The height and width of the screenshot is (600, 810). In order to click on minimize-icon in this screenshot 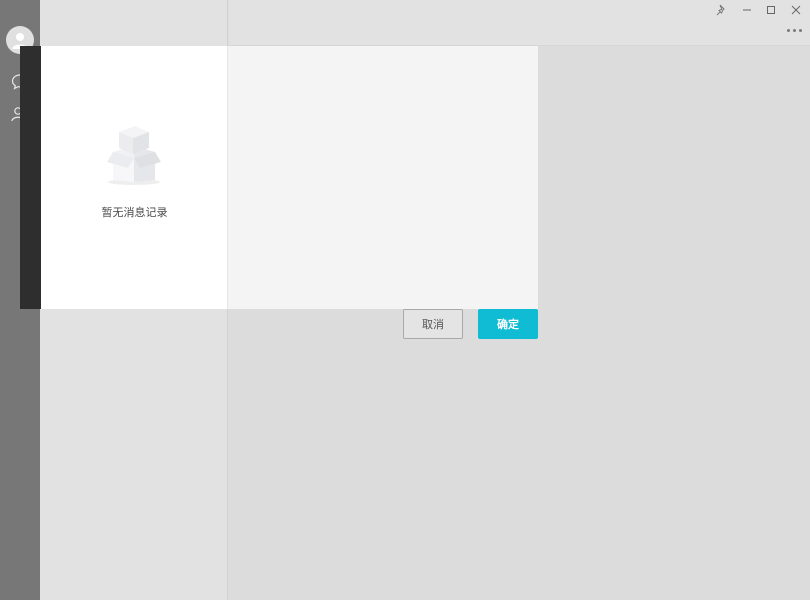, I will do `click(747, 10)`.